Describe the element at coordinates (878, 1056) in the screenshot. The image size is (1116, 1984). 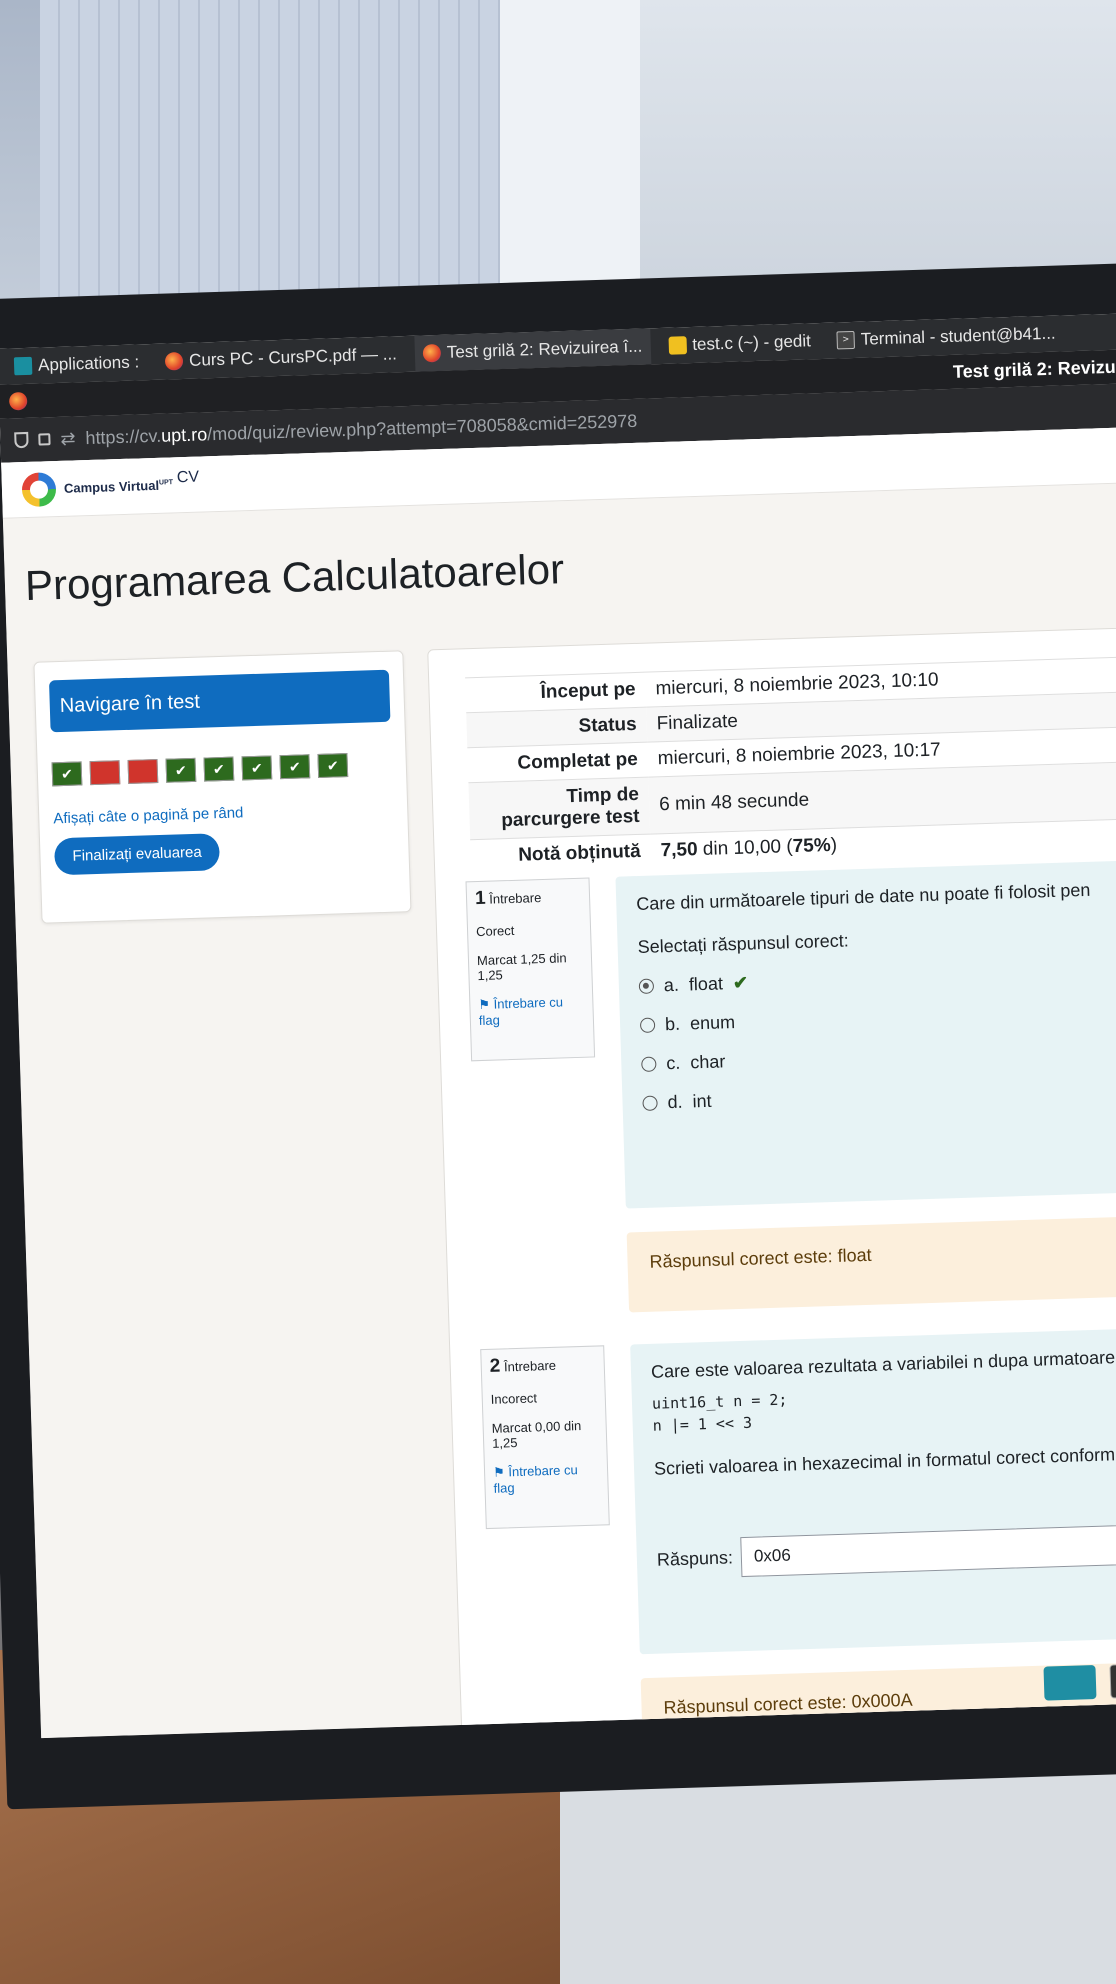
I see `answer-option: c. char` at that location.